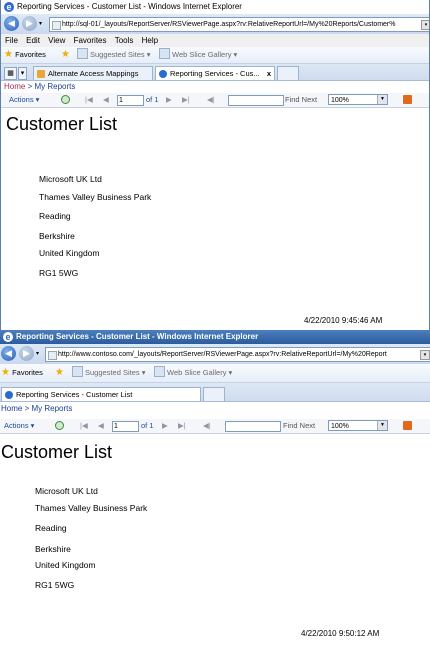  I want to click on breadcrumb: Home > My Reports, so click(215, 409).